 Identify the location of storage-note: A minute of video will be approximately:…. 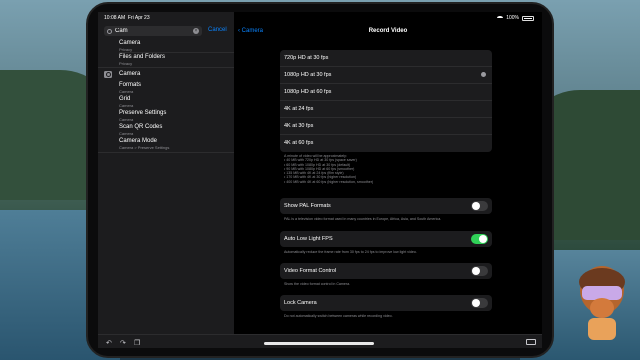
(329, 169).